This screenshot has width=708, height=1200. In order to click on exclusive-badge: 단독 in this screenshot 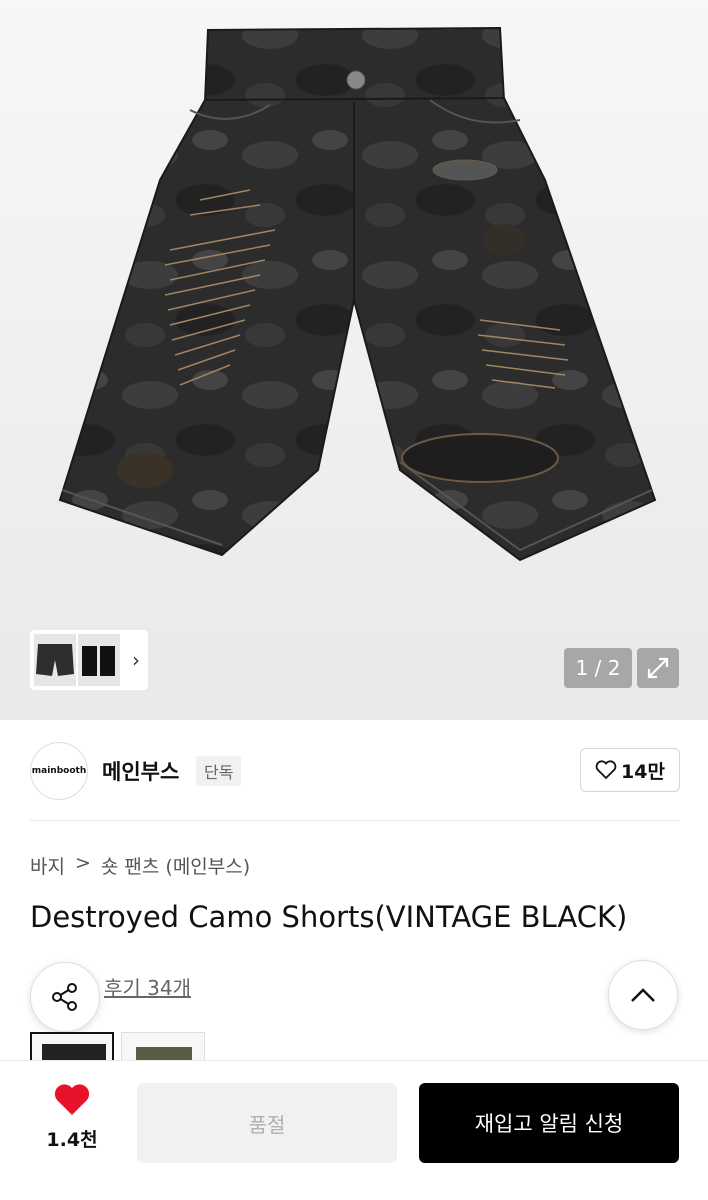, I will do `click(219, 771)`.